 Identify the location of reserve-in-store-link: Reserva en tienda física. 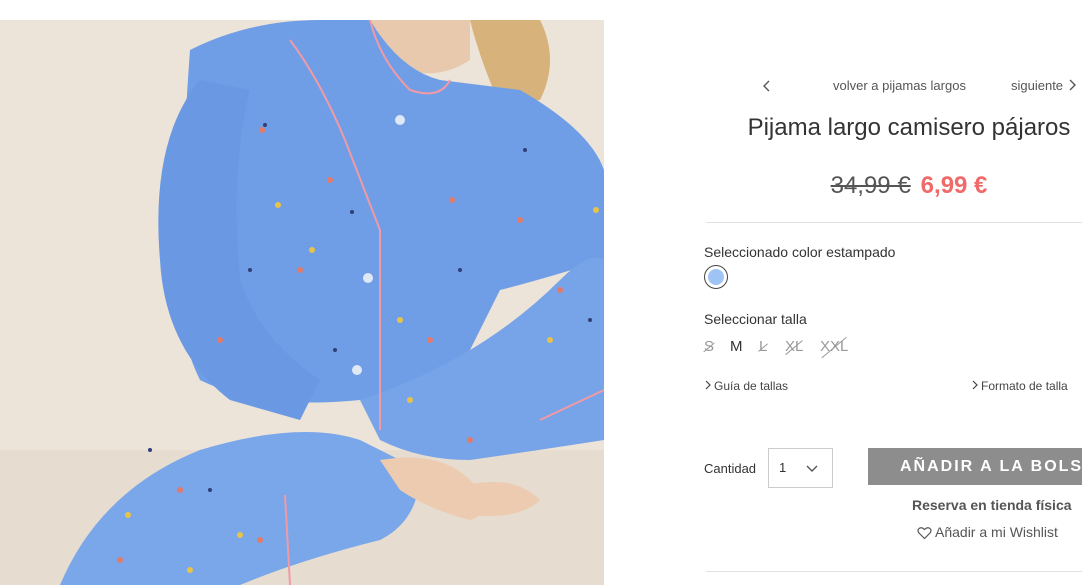
(992, 505).